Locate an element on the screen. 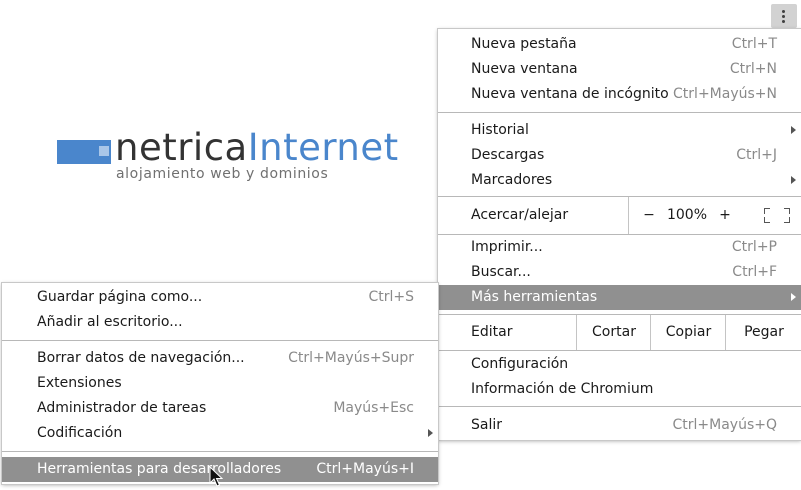 Image resolution: width=801 pixels, height=490 pixels. logo-wordmark: netricaInternet is located at coordinates (257, 148).